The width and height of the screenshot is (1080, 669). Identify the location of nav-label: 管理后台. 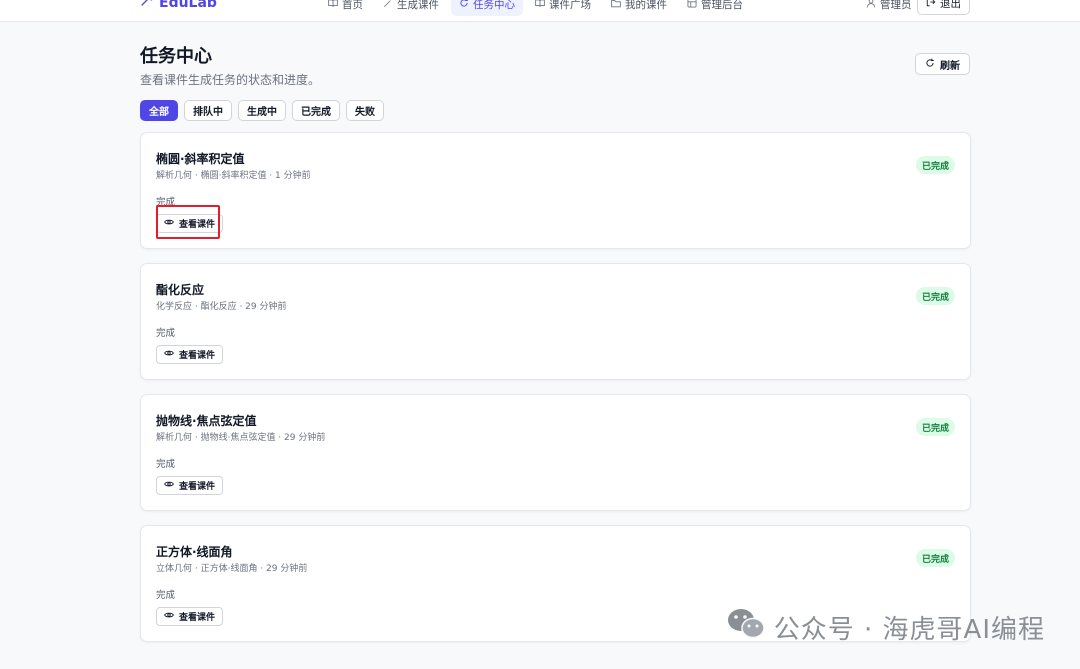
(722, 5).